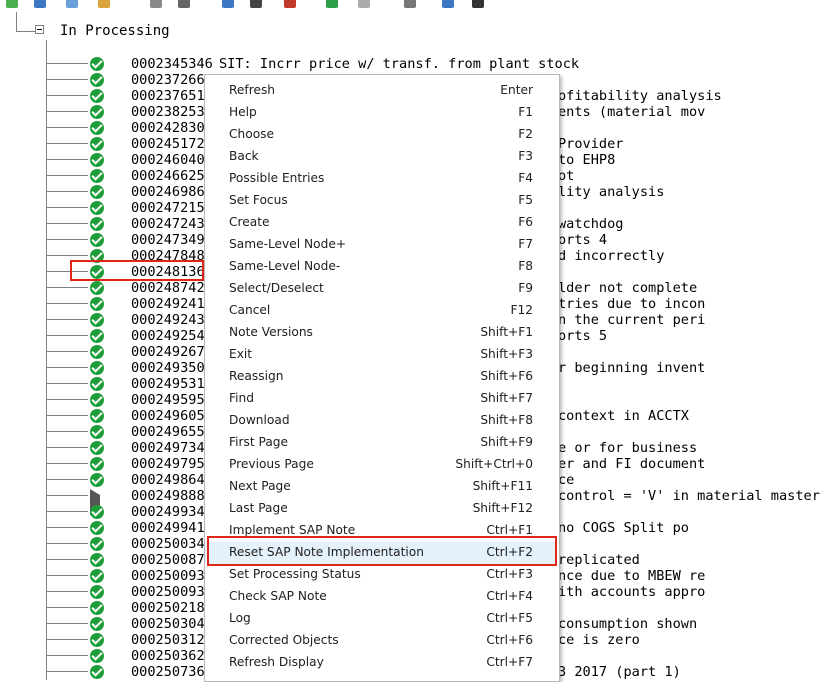 The image size is (830, 682). I want to click on note-number: 000250304, so click(168, 624).